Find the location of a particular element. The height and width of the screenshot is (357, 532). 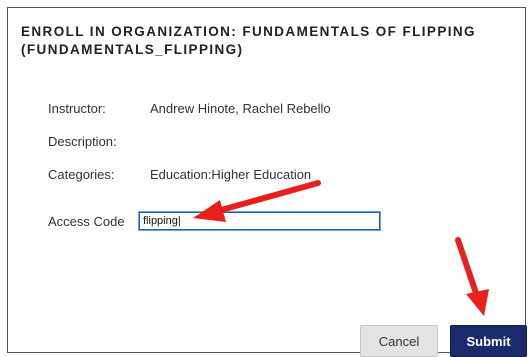

categories-value: Education:Higher Education is located at coordinates (231, 174).